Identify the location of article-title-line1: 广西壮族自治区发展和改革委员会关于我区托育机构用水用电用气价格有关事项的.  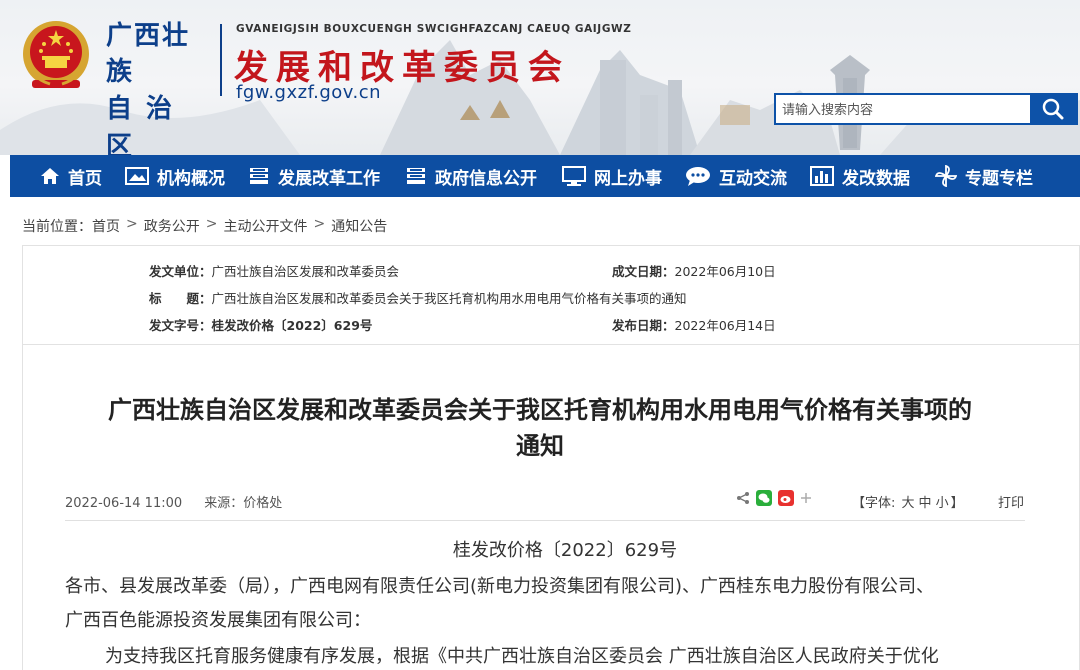
(540, 410).